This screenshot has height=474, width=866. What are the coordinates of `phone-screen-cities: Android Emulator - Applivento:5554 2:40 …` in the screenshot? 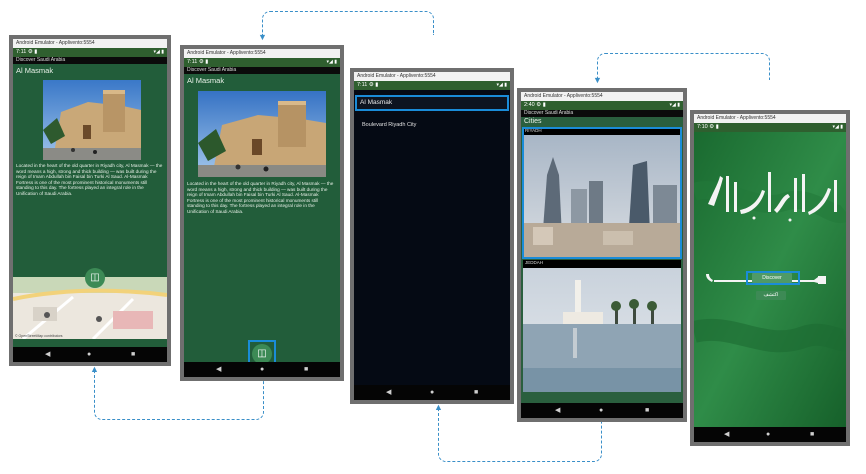 It's located at (602, 255).